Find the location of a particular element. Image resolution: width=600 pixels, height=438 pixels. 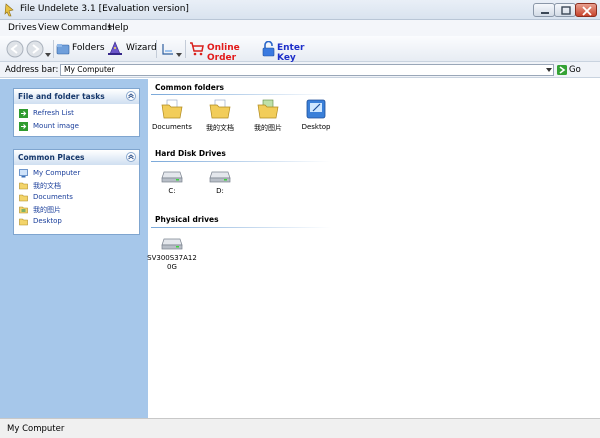

app-logo-icon is located at coordinates (9, 10).